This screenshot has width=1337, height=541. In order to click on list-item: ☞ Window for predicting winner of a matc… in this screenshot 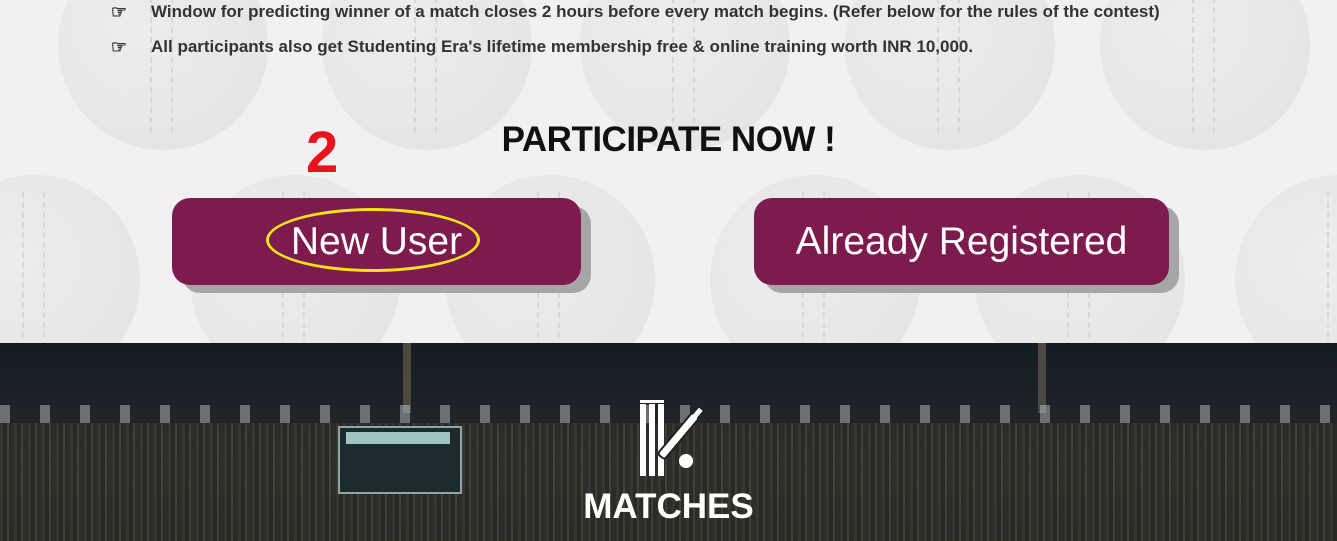, I will do `click(634, 12)`.